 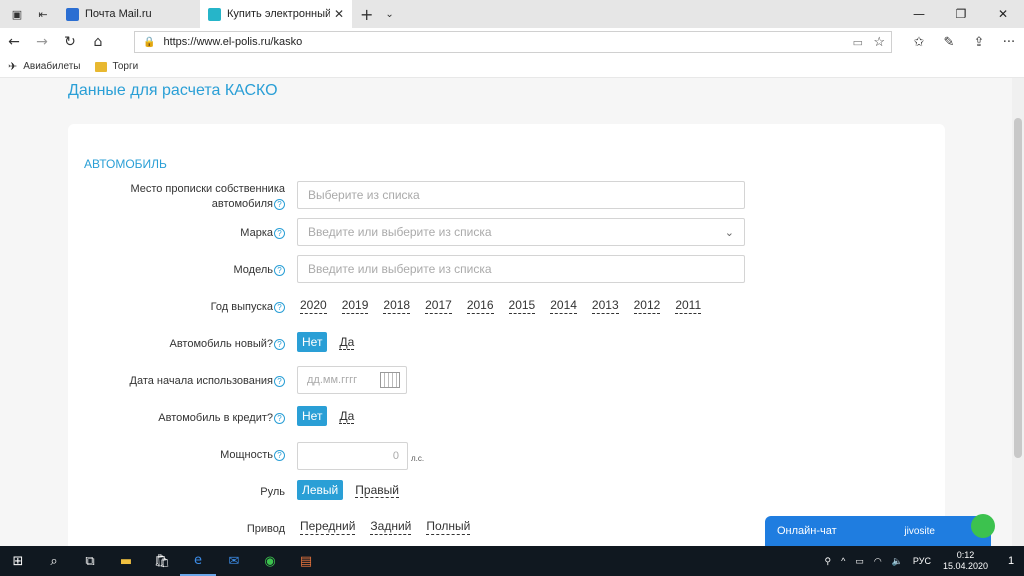 I want to click on tab-title: Почта Mail.ru, so click(x=118, y=14).